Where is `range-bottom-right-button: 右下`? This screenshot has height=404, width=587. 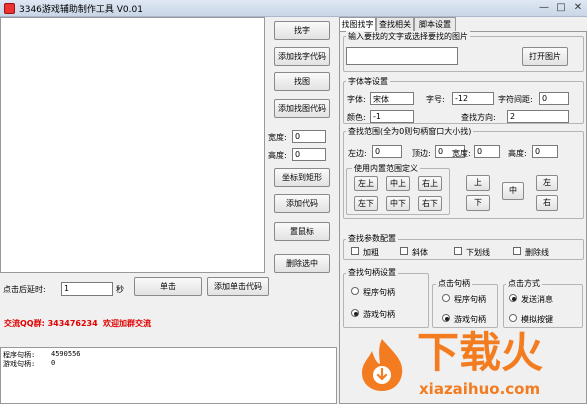 range-bottom-right-button: 右下 is located at coordinates (430, 203).